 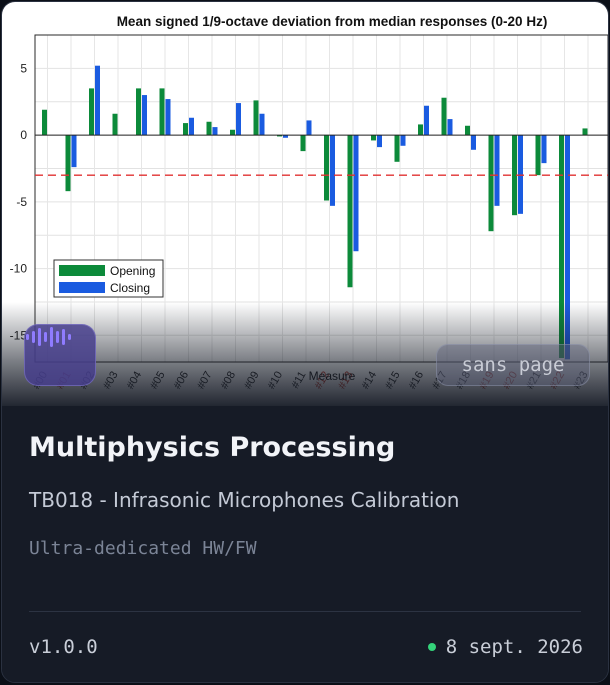 What do you see at coordinates (82, 270) in the screenshot?
I see `legend-swatch-opening` at bounding box center [82, 270].